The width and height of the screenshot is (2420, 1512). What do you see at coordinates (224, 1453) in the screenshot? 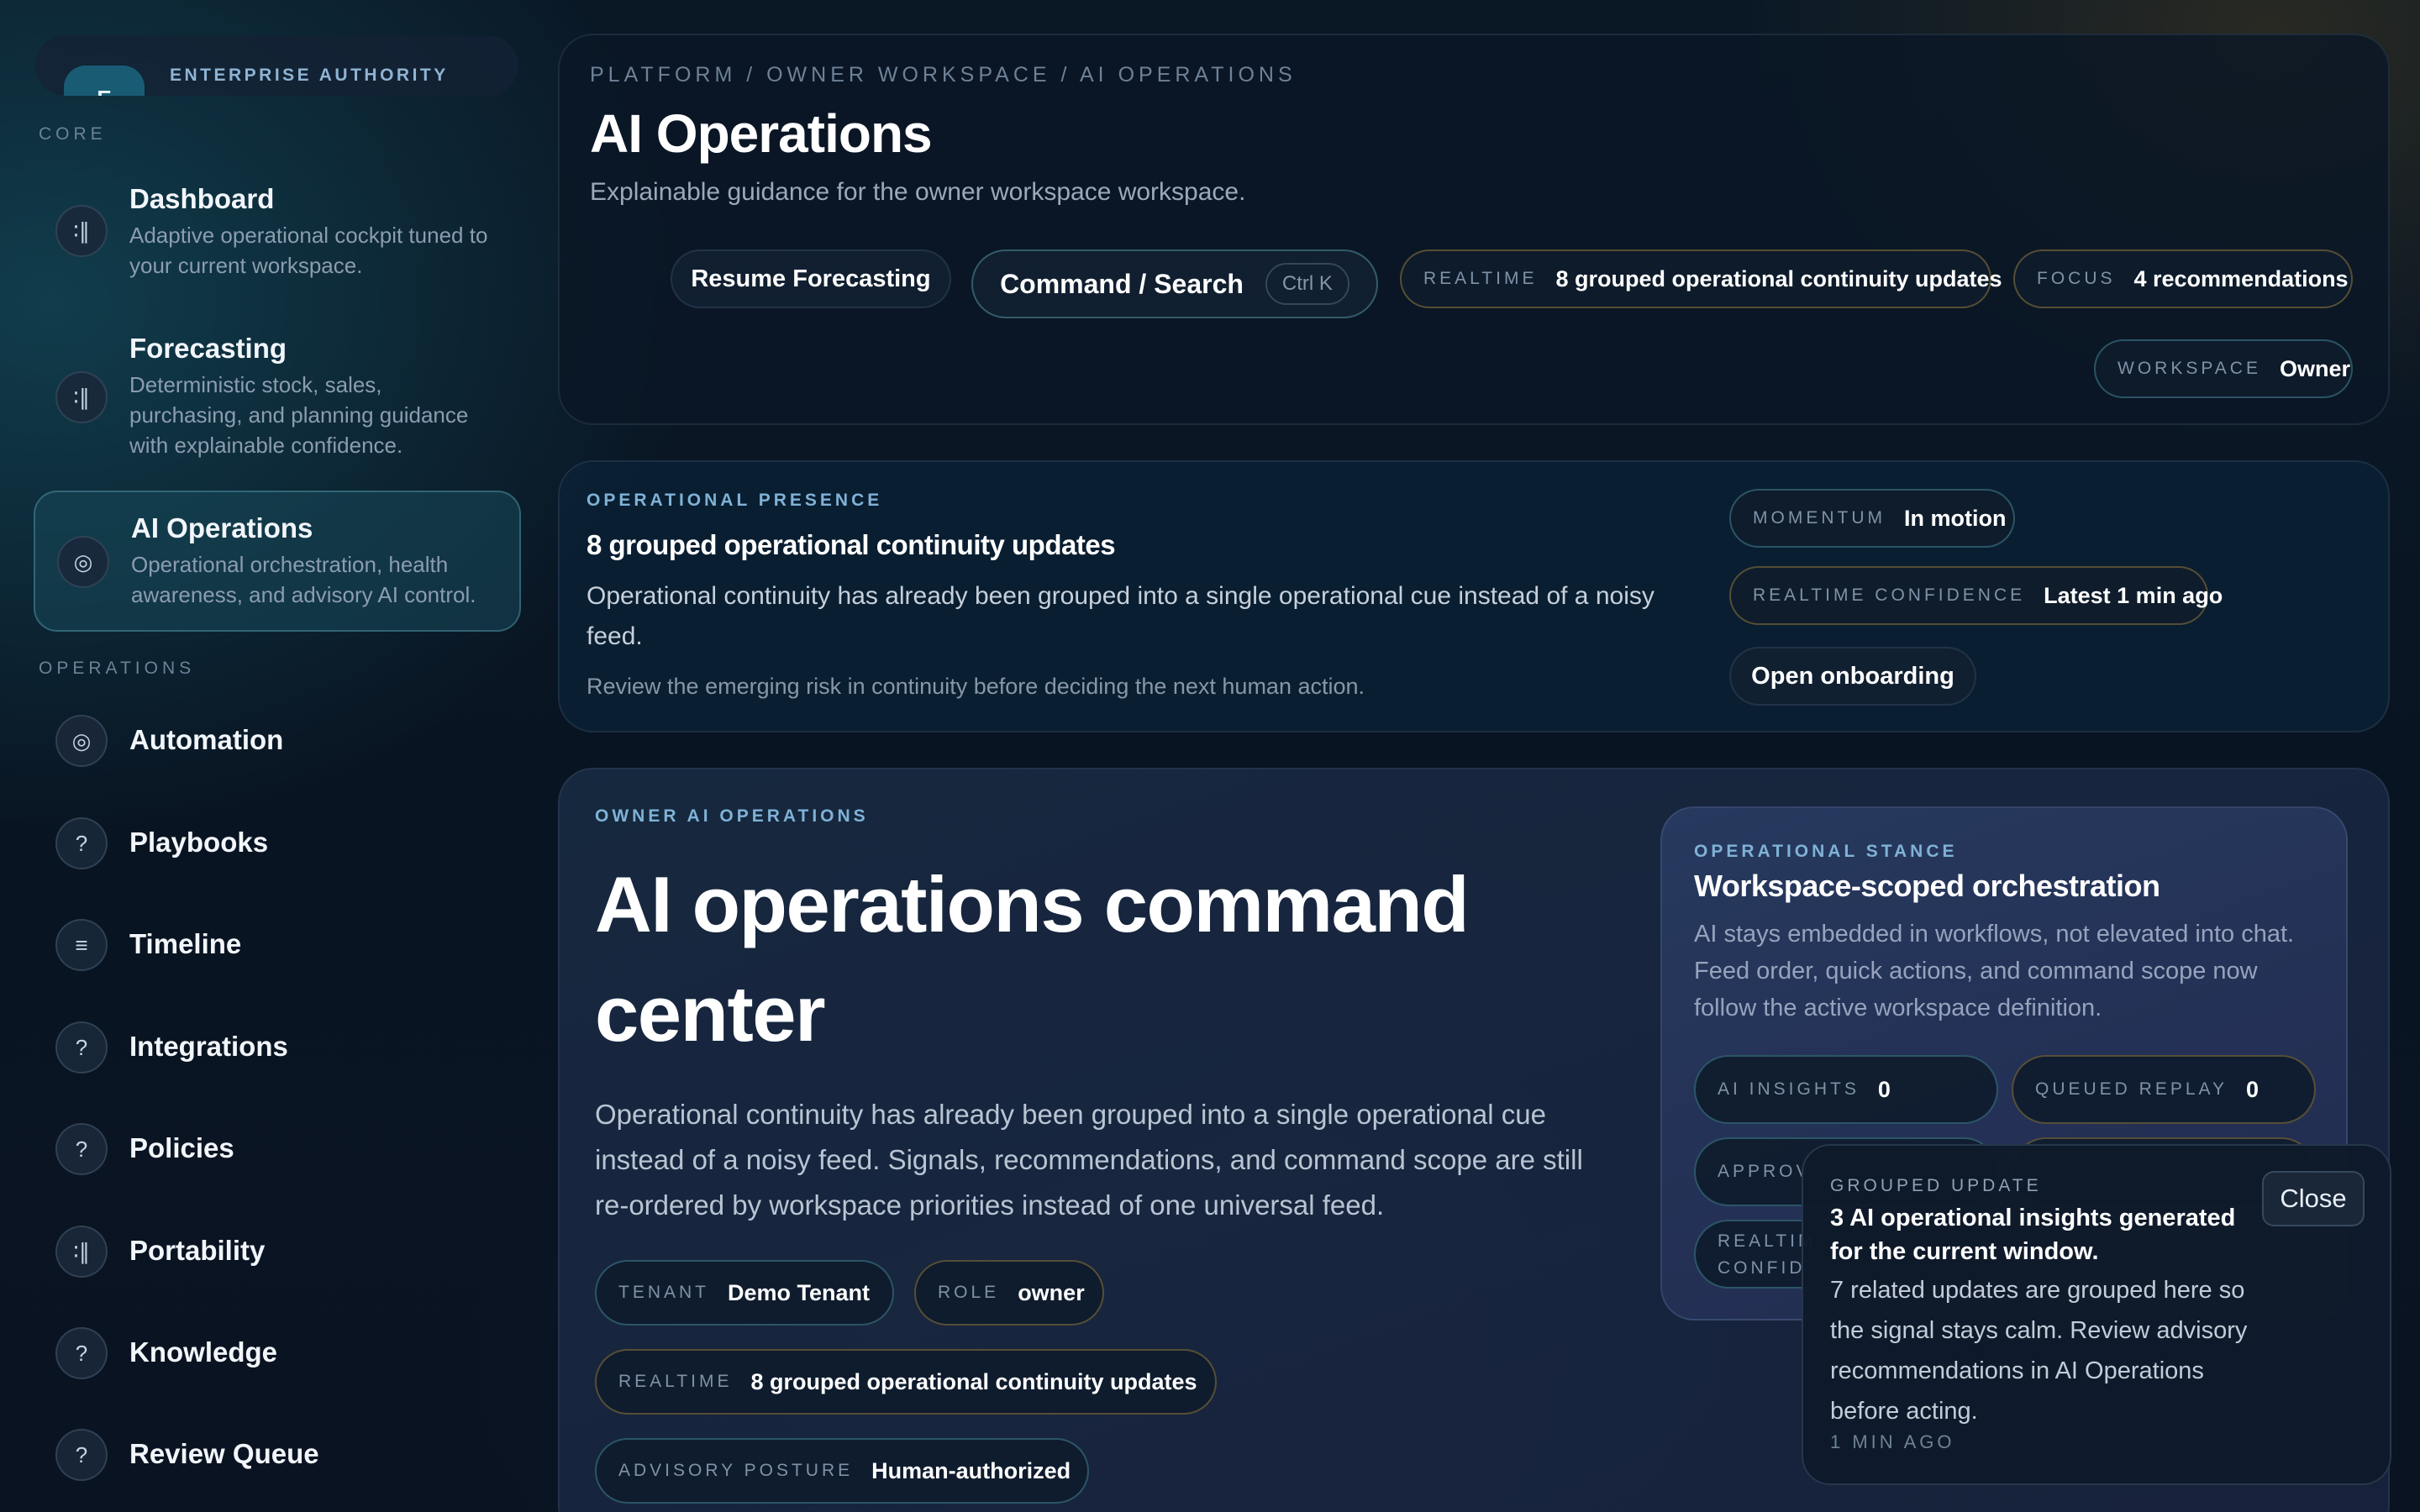
I see `sidebar-item-title: Review Queue` at bounding box center [224, 1453].